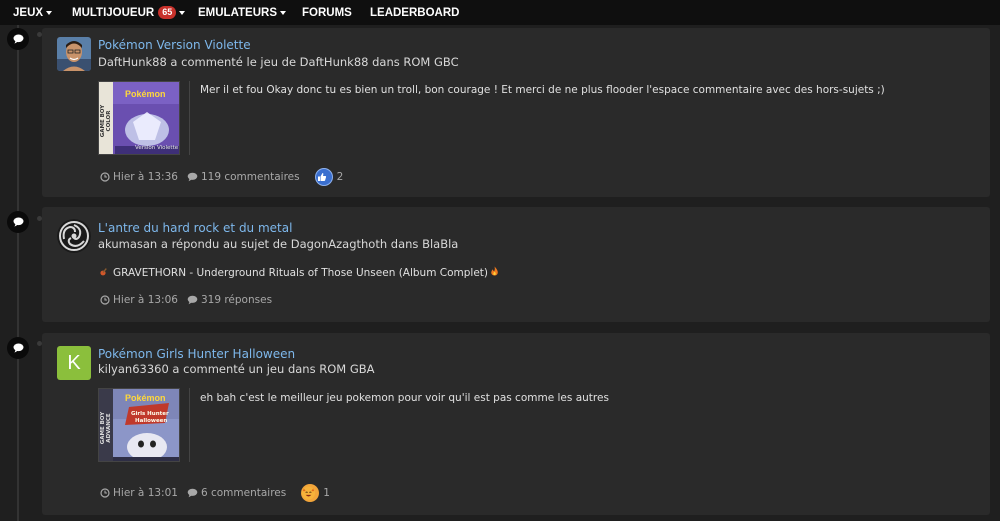 The height and width of the screenshot is (521, 1000). I want to click on nav-label: FORUMS, so click(327, 12).